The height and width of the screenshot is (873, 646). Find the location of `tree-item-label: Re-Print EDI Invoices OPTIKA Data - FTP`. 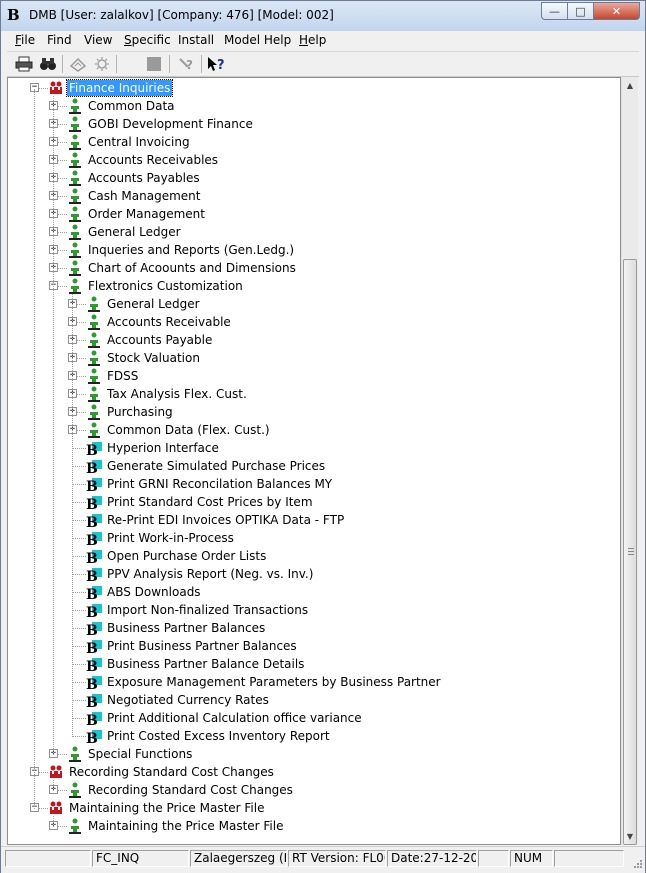

tree-item-label: Re-Print EDI Invoices OPTIKA Data - FTP is located at coordinates (225, 520).